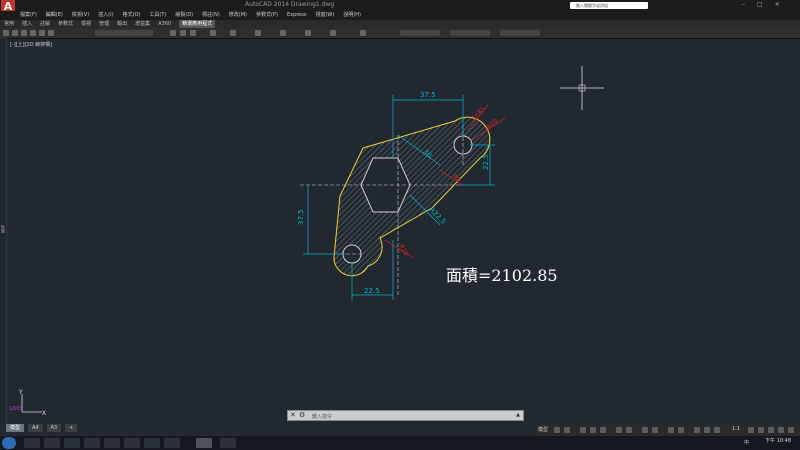  What do you see at coordinates (20, 392) in the screenshot?
I see `ucs-y-label: Y` at bounding box center [20, 392].